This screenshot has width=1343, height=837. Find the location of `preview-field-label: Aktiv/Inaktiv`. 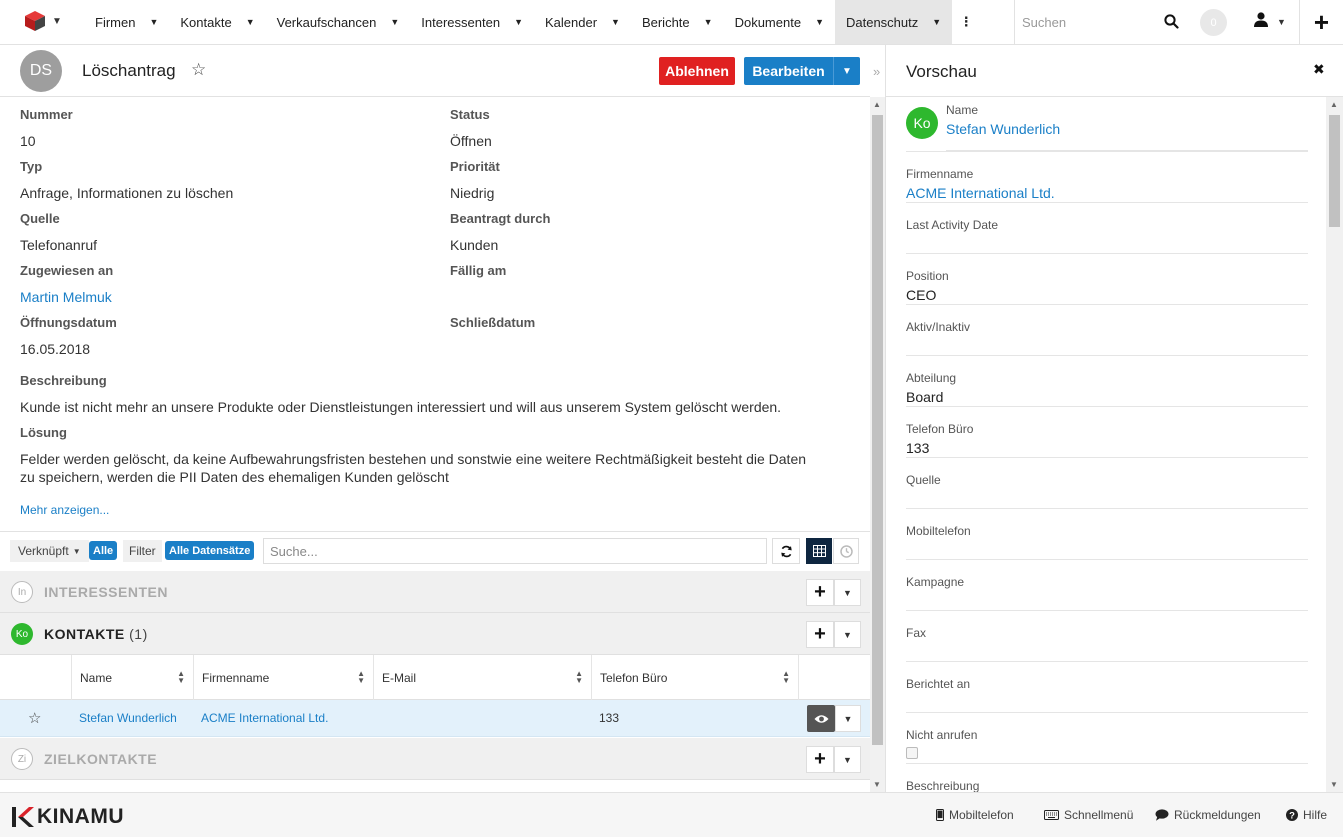

preview-field-label: Aktiv/Inaktiv is located at coordinates (938, 327).